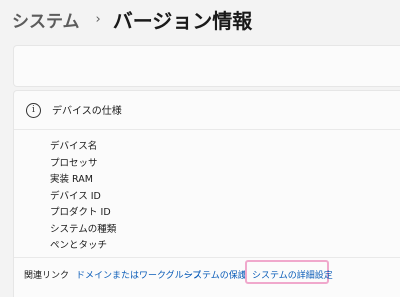 This screenshot has width=400, height=297. What do you see at coordinates (87, 111) in the screenshot?
I see `device-spec-title: デバイスの仕様` at bounding box center [87, 111].